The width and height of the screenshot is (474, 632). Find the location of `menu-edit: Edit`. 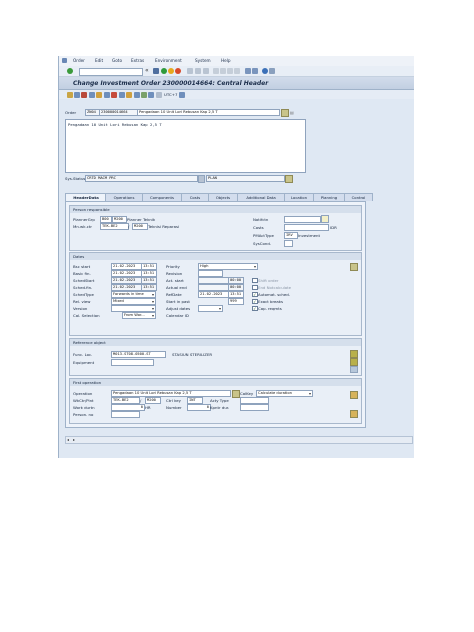

menu-edit: Edit is located at coordinates (99, 60).